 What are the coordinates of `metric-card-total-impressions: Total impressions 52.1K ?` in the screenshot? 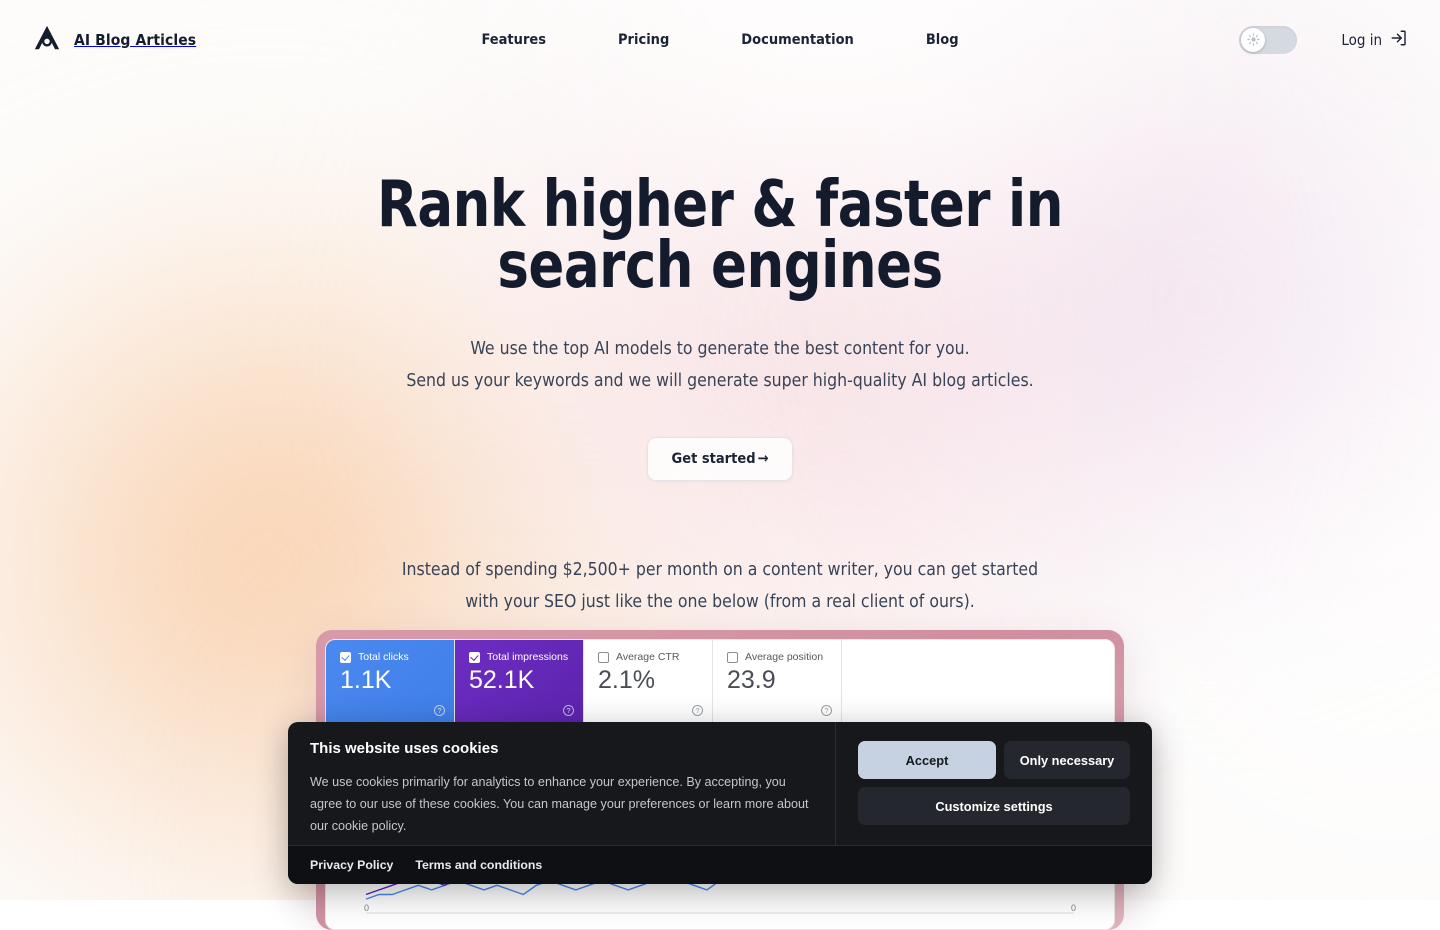 It's located at (519, 681).